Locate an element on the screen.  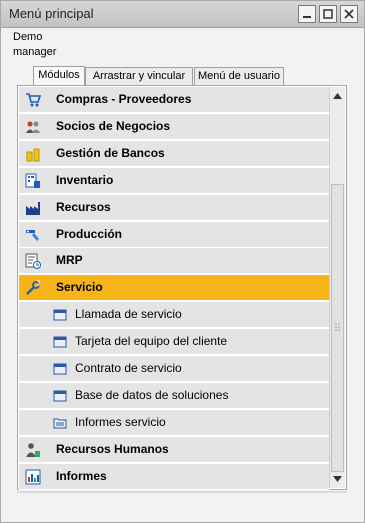
submenu-item: Contrato de servicio is located at coordinates (174, 369).